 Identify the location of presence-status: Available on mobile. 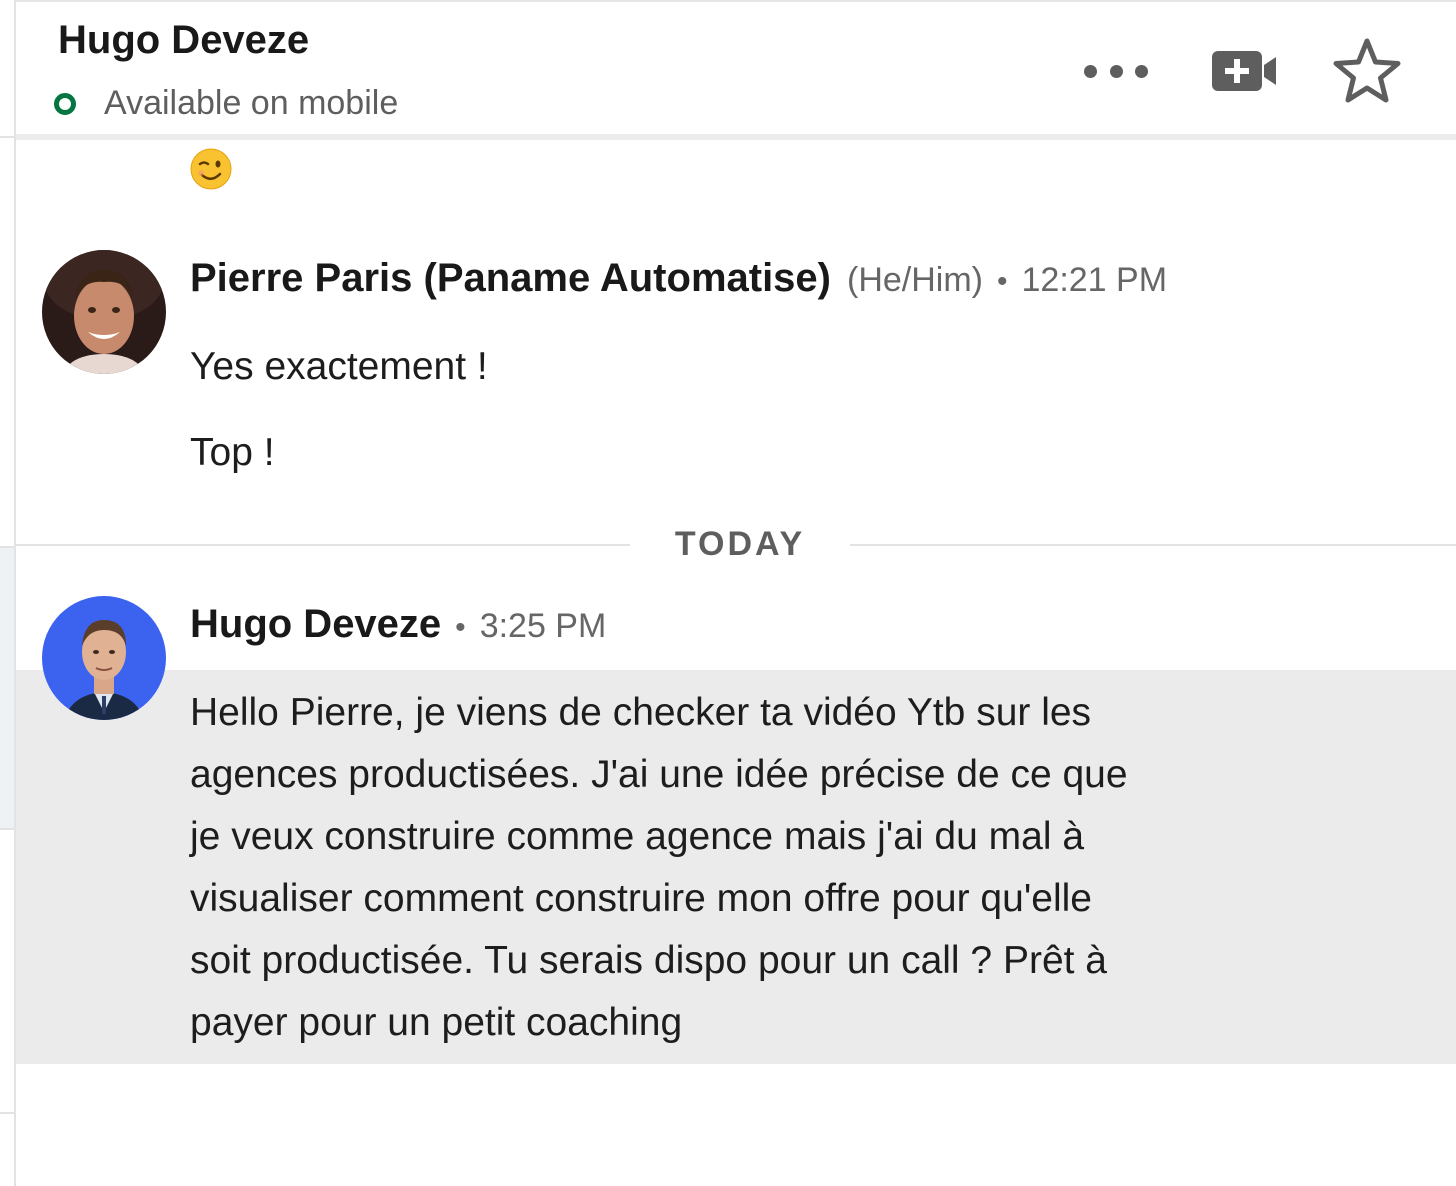
(226, 103).